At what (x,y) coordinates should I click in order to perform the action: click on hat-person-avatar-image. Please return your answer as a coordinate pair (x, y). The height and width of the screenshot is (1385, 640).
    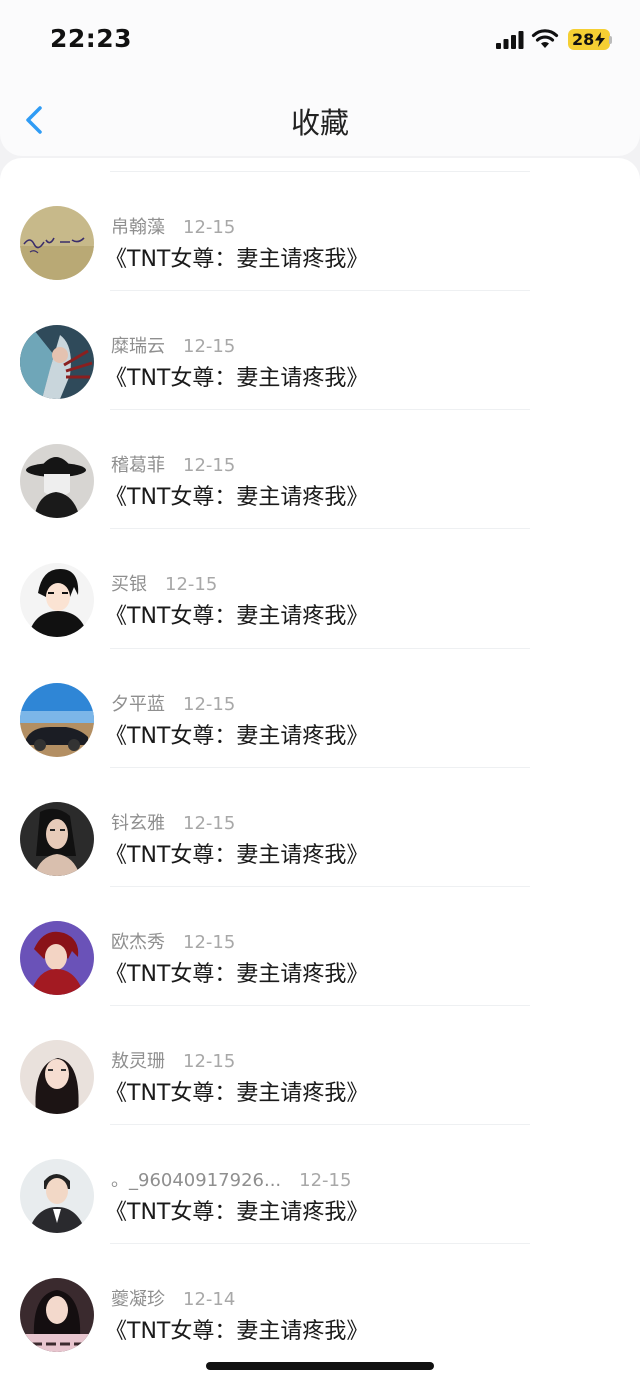
    Looking at the image, I should click on (57, 481).